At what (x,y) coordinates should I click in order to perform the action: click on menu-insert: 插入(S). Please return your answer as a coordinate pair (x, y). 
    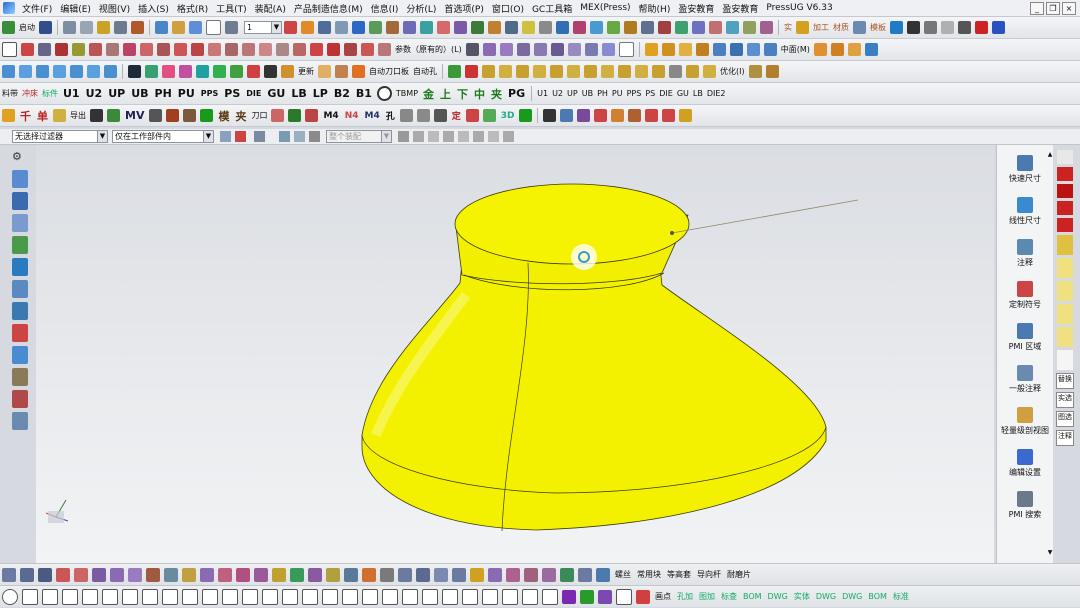
    Looking at the image, I should click on (153, 8).